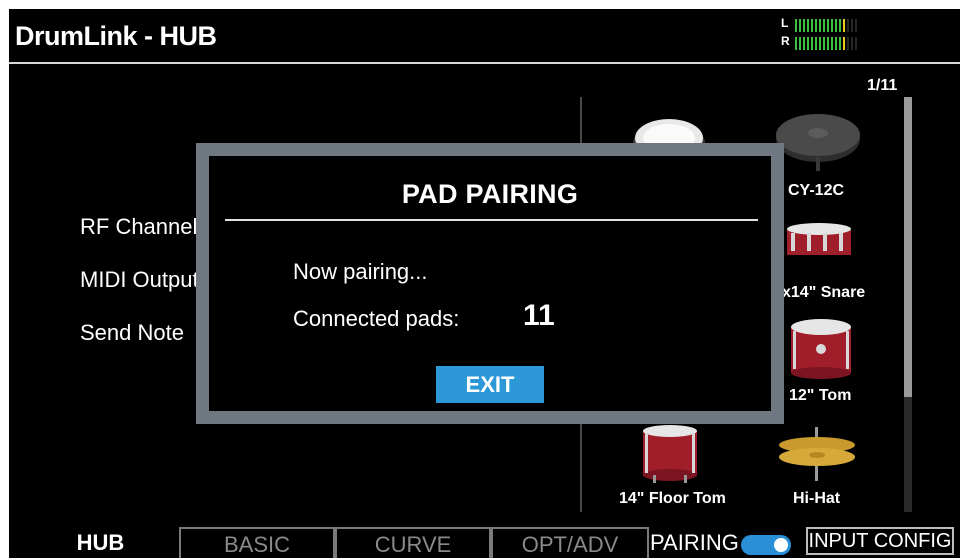 The image size is (963, 559). I want to click on cymbal-icon, so click(818, 142).